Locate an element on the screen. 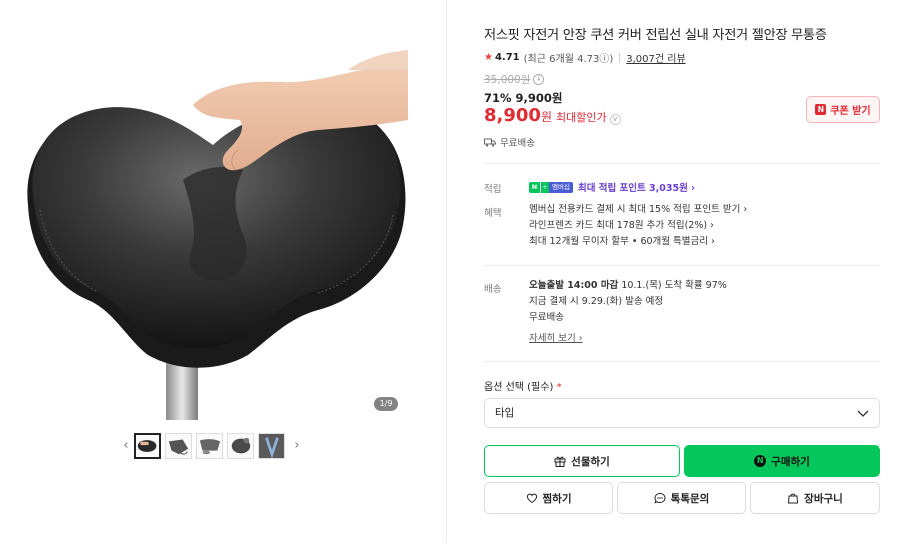 This screenshot has height=543, width=900. thumbnail-next-button: › is located at coordinates (297, 446).